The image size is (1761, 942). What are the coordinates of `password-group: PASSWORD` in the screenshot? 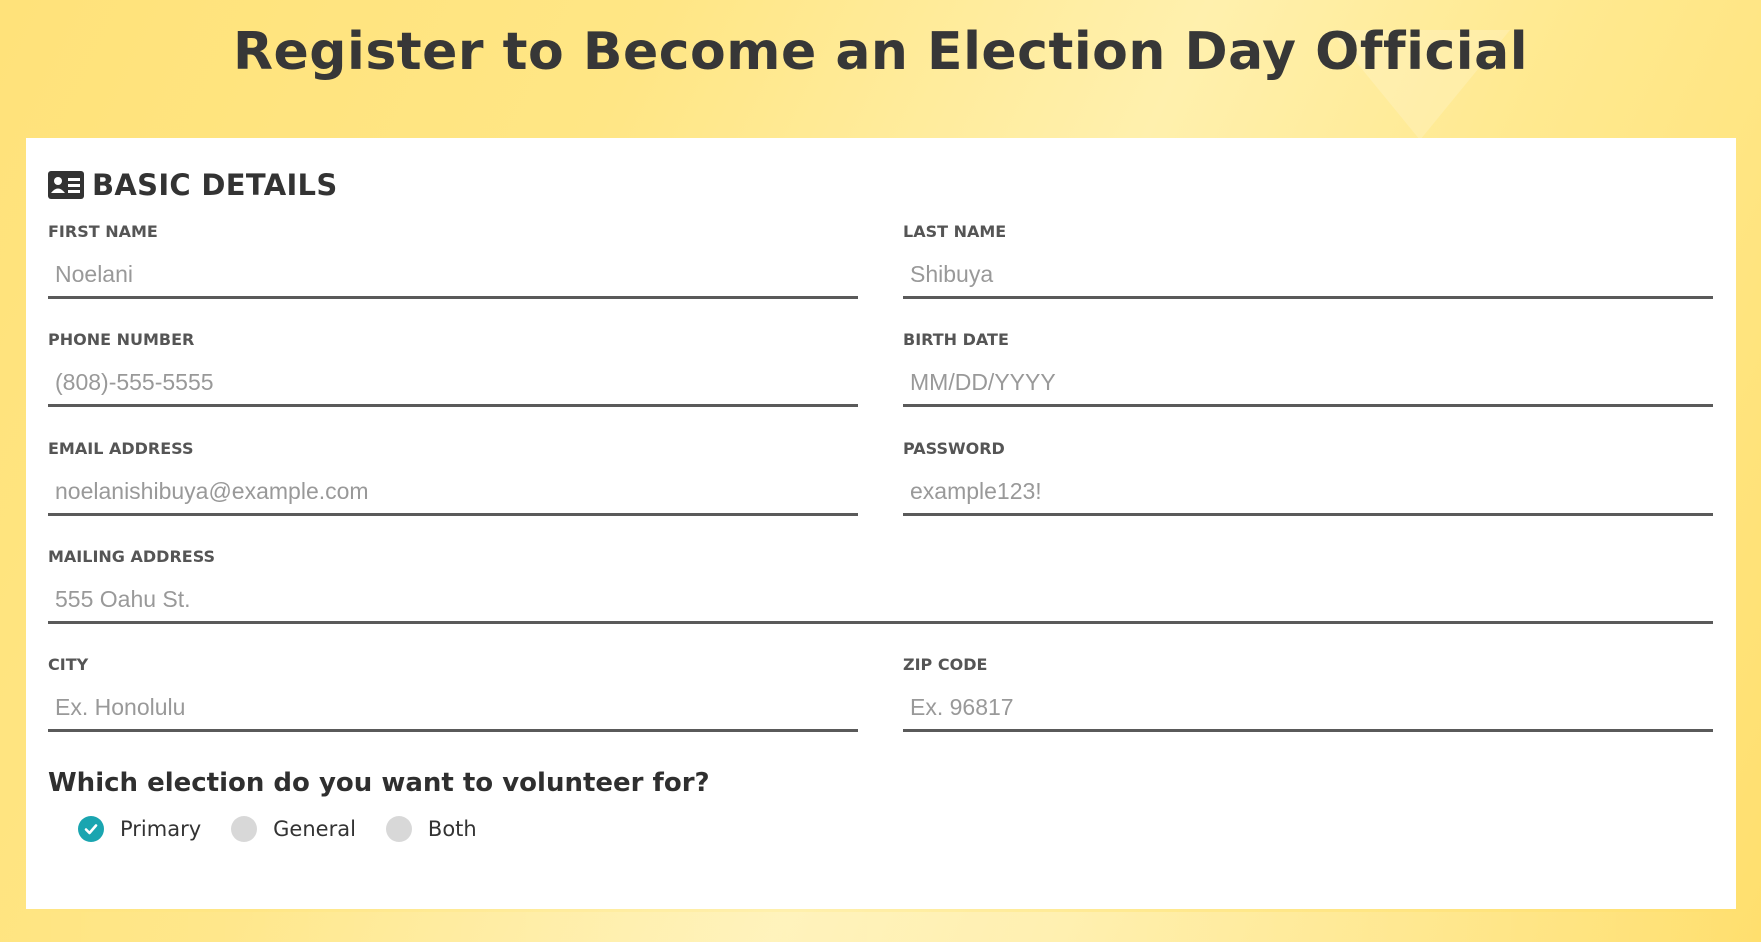 It's located at (1308, 477).